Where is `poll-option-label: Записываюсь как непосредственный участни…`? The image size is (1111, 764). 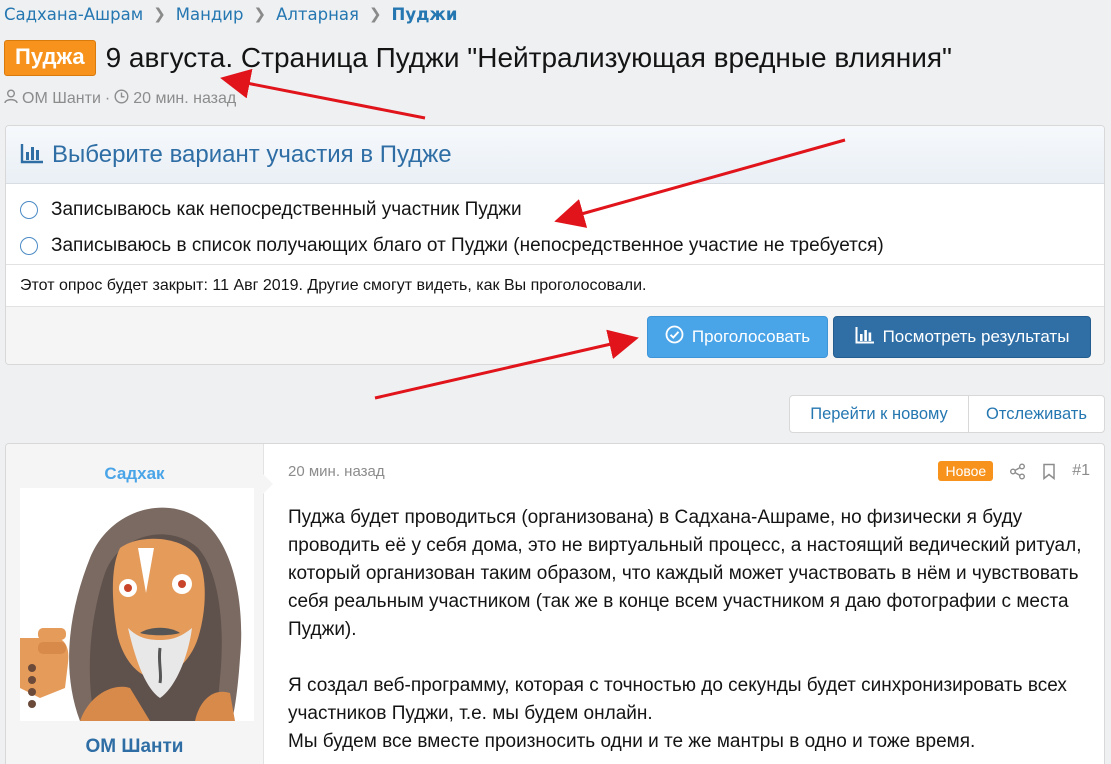
poll-option-label: Записываюсь как непосредственный участни… is located at coordinates (286, 209).